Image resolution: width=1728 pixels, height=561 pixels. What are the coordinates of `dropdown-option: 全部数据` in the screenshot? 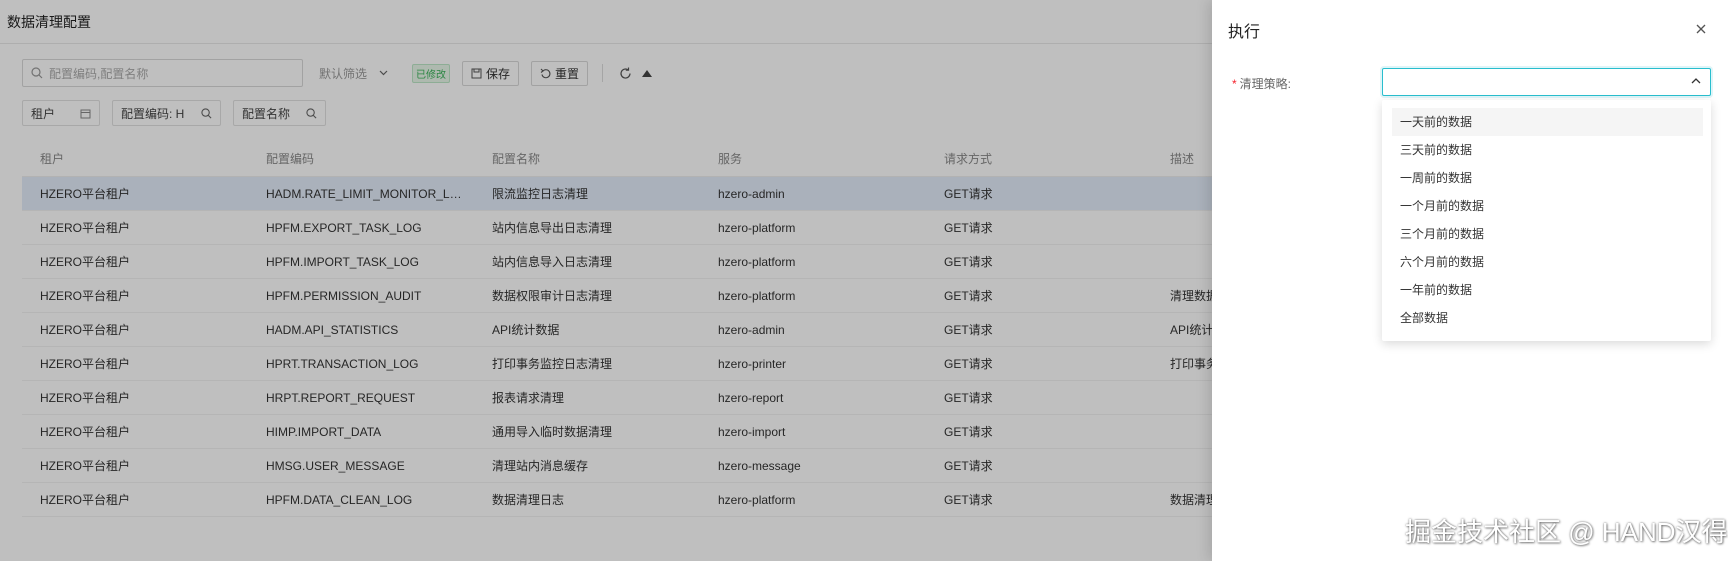 It's located at (1546, 318).